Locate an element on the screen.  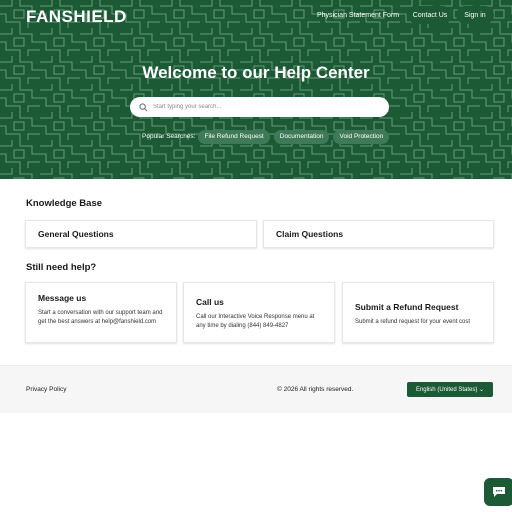
popular-search-chip: Documentation is located at coordinates (301, 136).